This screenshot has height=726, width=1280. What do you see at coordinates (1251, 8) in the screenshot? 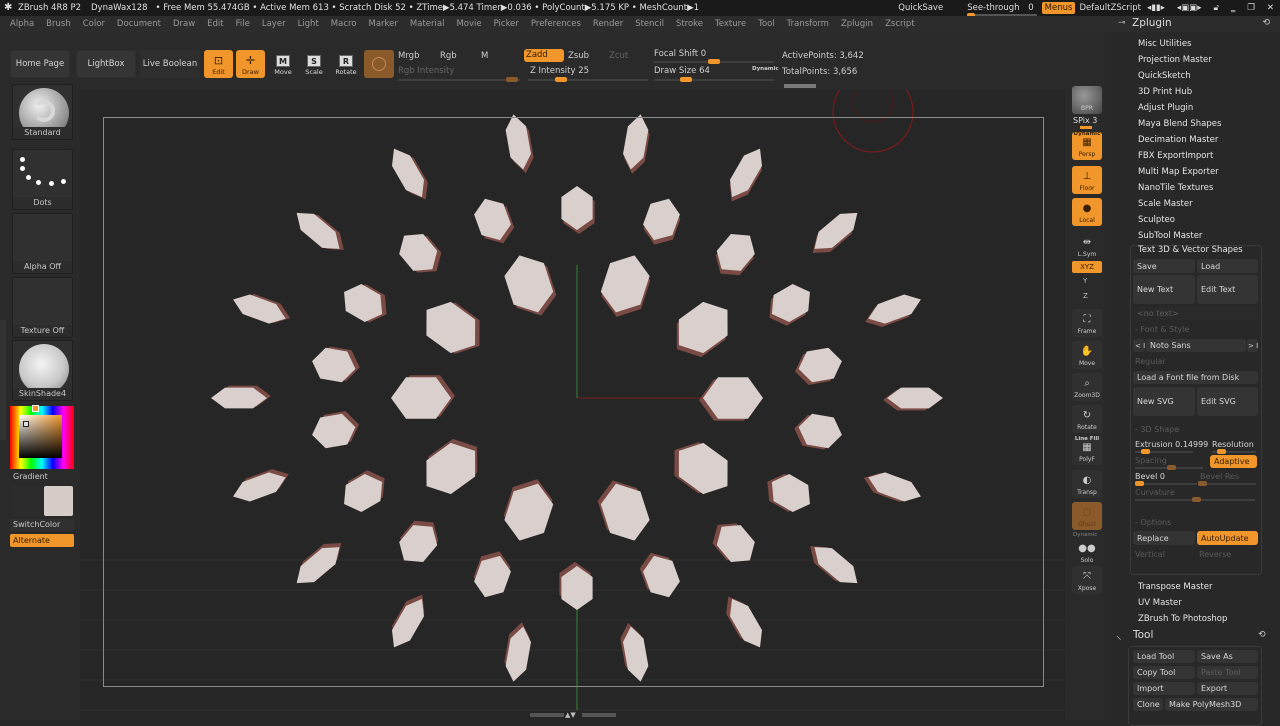
I see `restore-icon: ❐` at bounding box center [1251, 8].